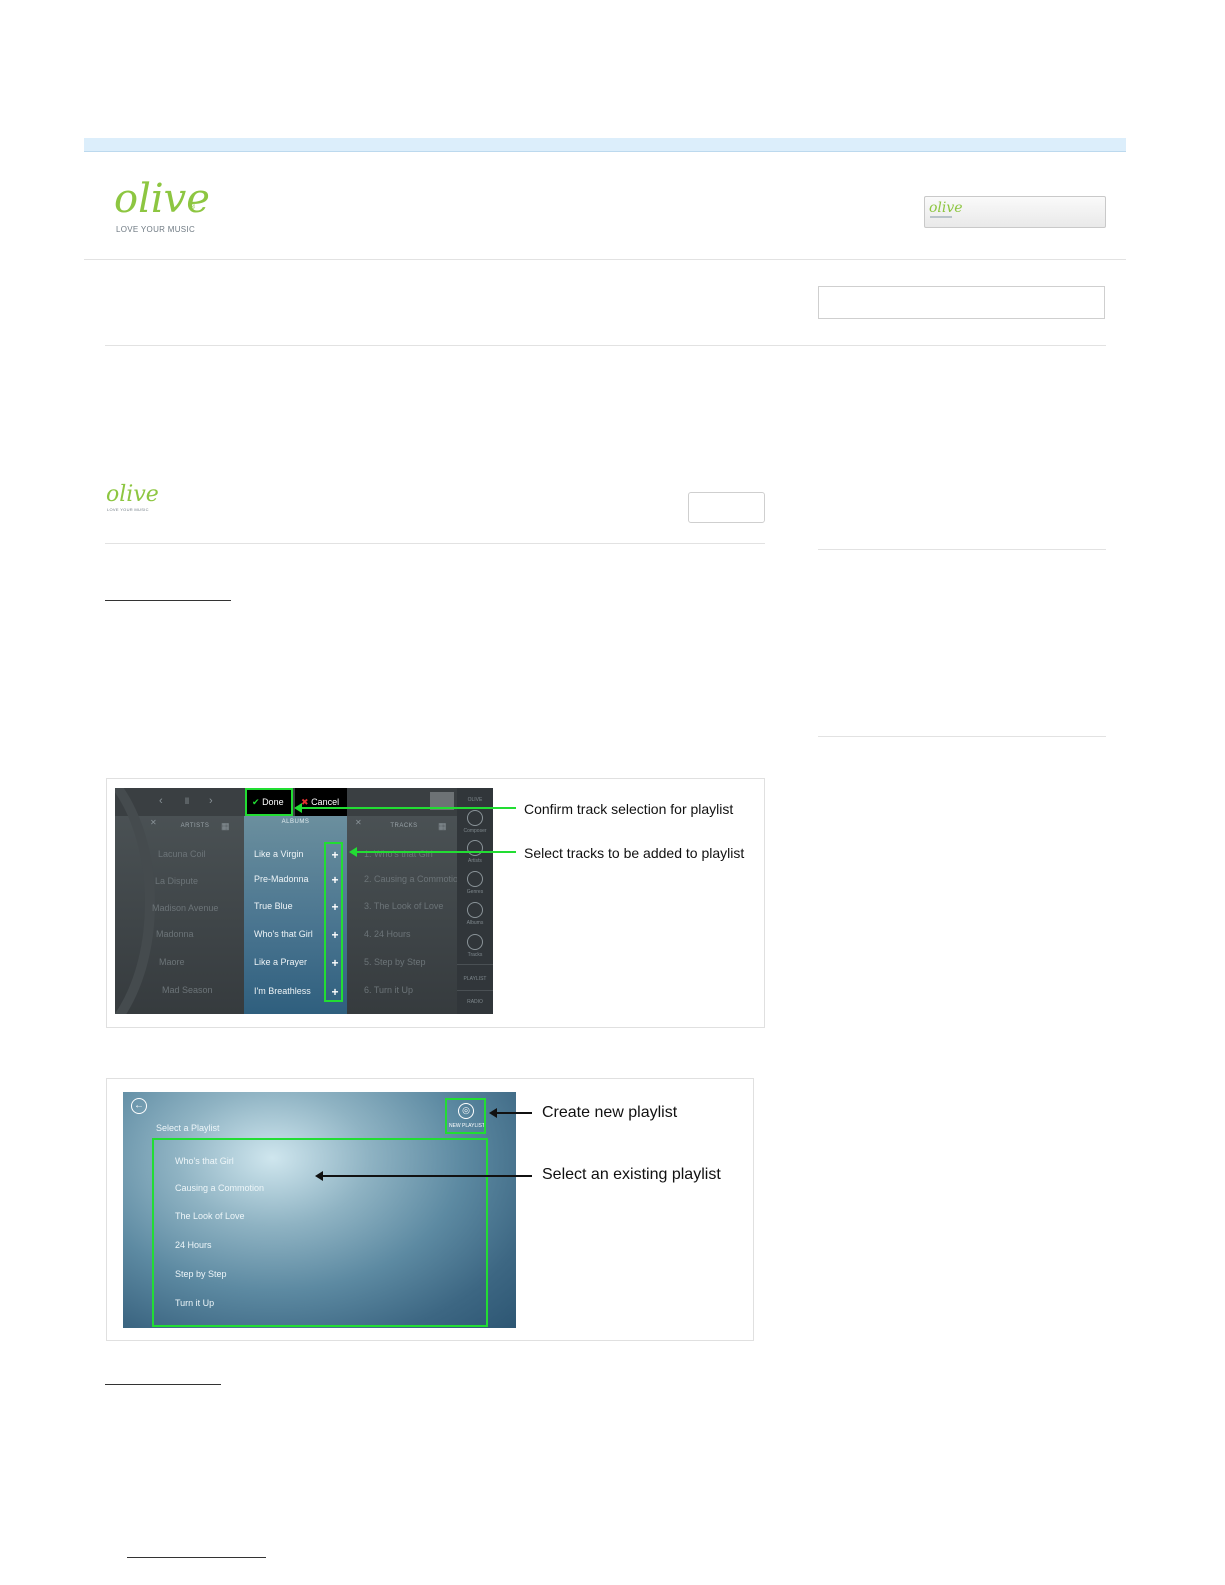  I want to click on track-row: 5. Step by Step, so click(395, 962).